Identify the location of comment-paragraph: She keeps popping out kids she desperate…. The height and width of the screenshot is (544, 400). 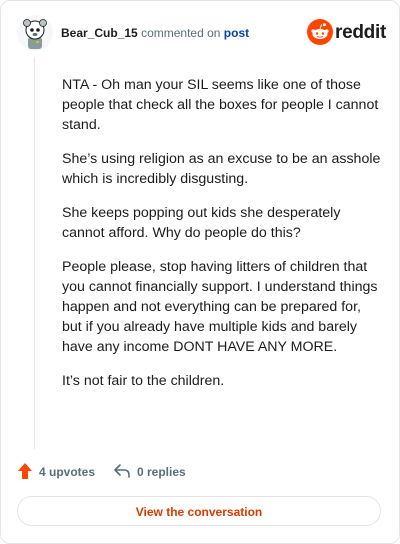
(201, 223).